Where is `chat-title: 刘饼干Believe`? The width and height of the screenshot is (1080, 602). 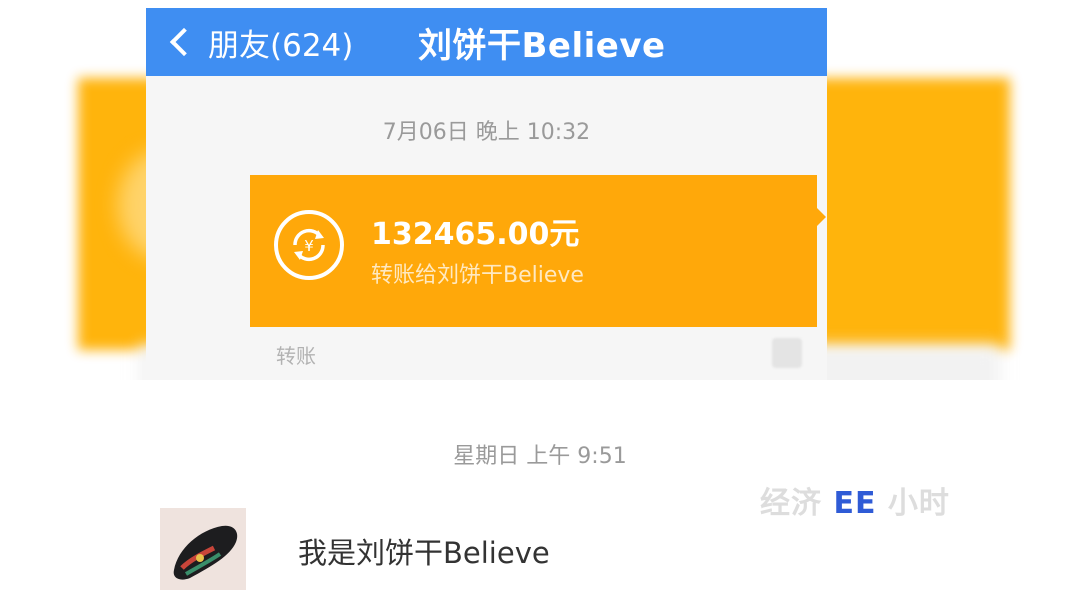 chat-title: 刘饼干Believe is located at coordinates (542, 45).